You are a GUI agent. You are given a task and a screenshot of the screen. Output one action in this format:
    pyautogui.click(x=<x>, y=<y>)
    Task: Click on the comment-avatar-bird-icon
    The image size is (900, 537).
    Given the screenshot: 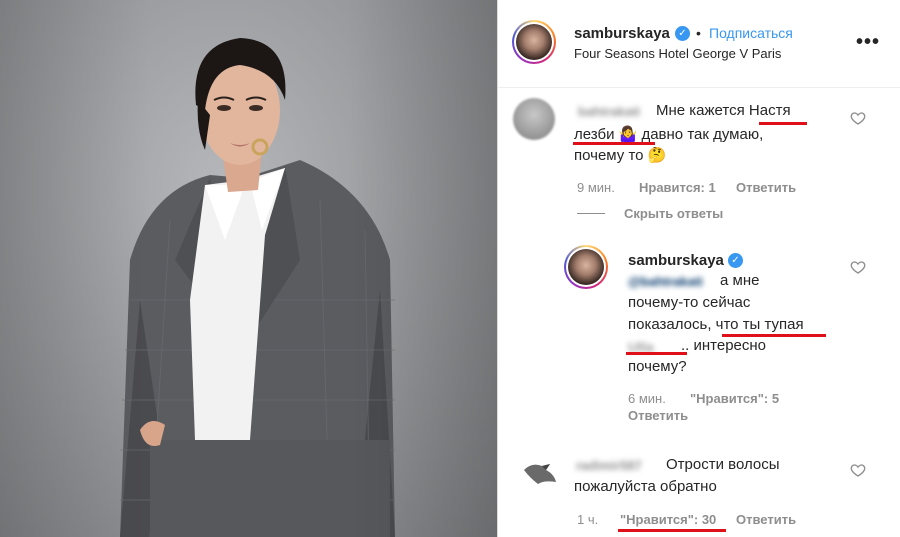 What is the action you would take?
    pyautogui.click(x=540, y=472)
    